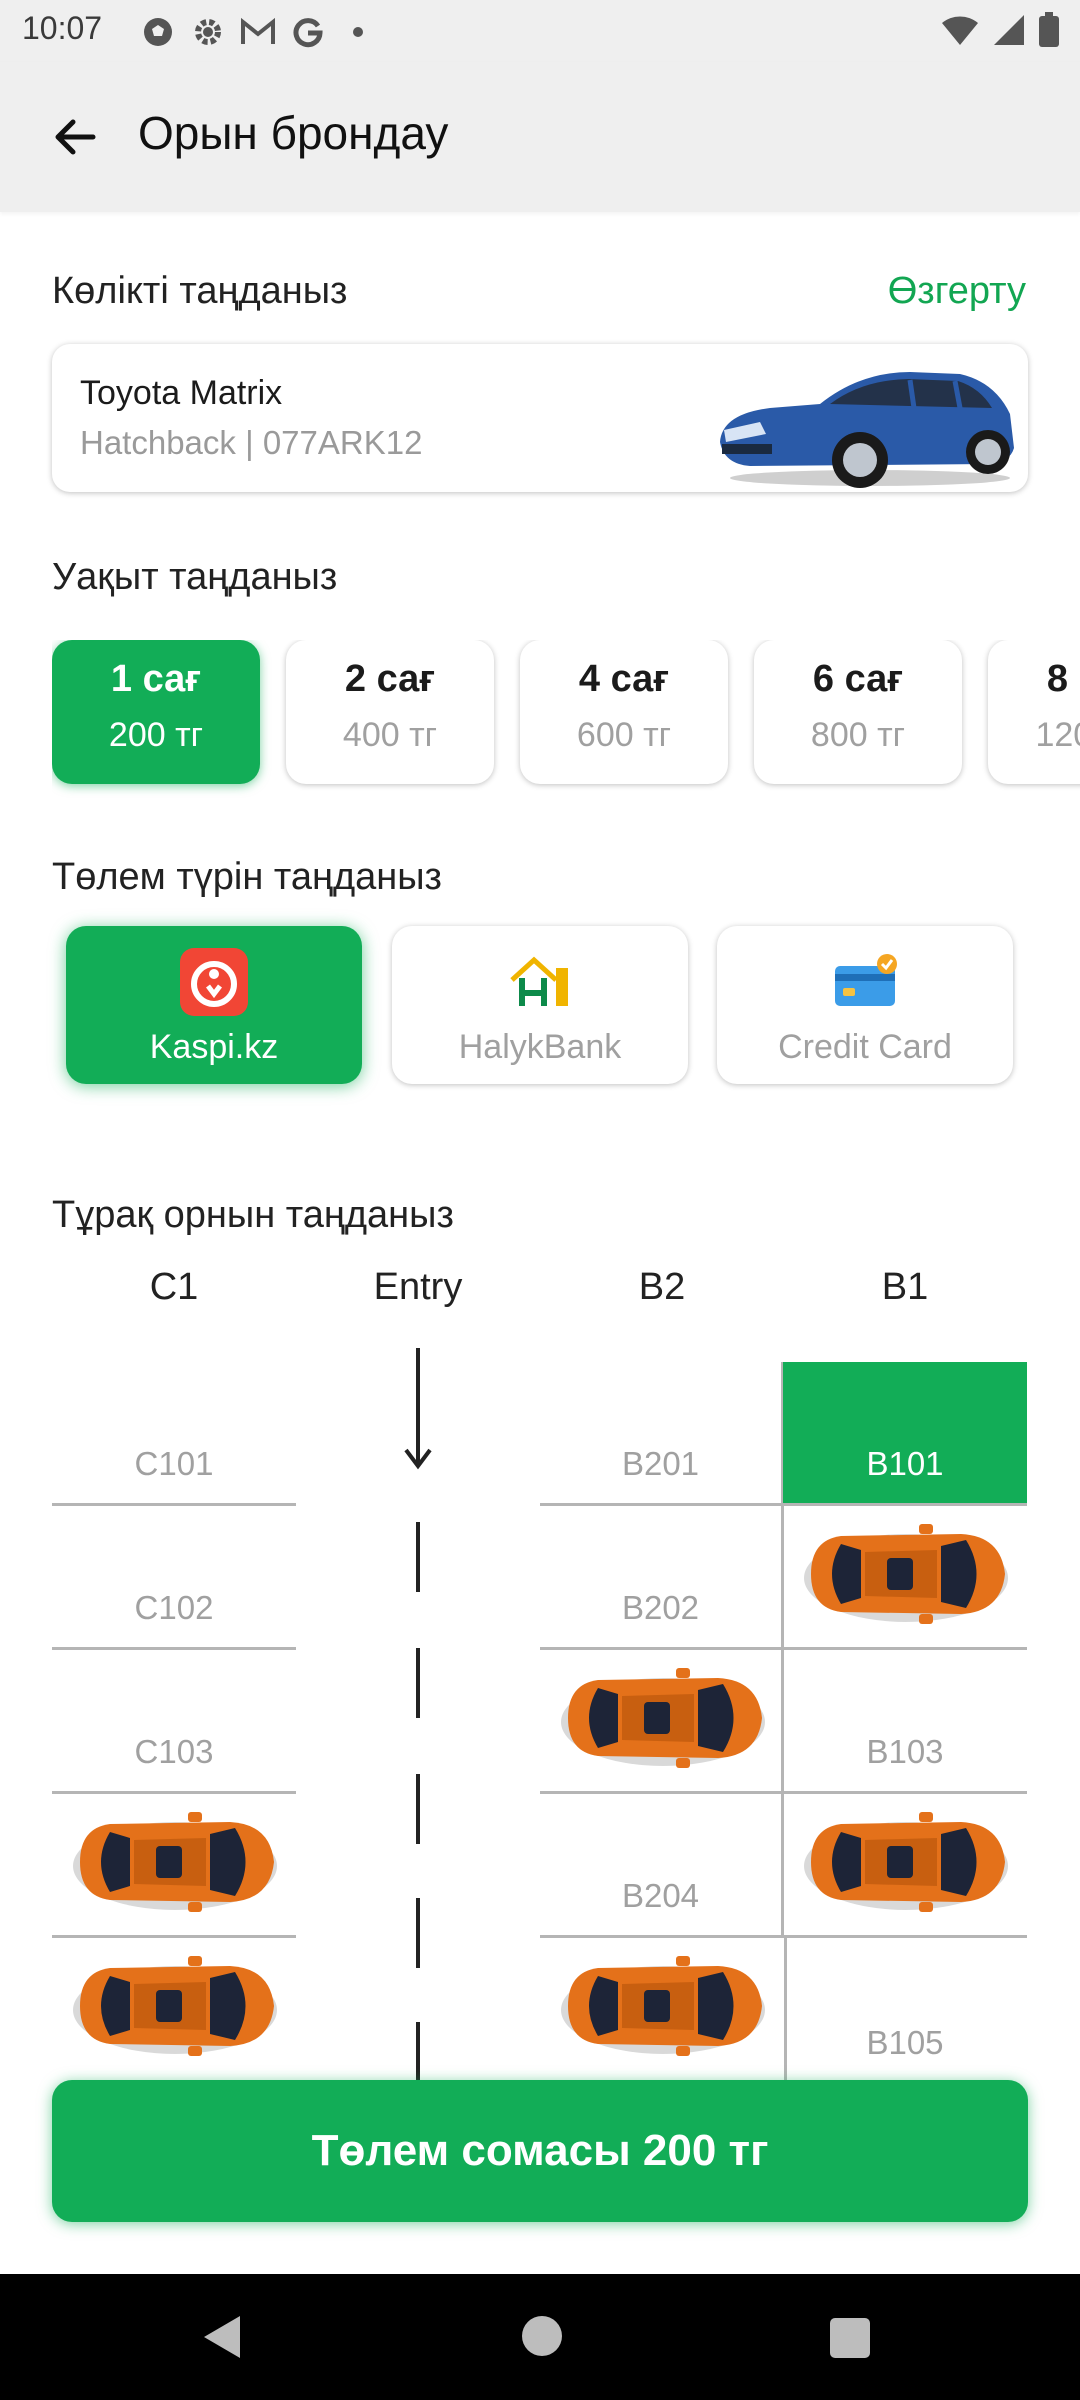  Describe the element at coordinates (251, 442) in the screenshot. I see `vehicle-details: Hatchback | 077ARK12` at that location.